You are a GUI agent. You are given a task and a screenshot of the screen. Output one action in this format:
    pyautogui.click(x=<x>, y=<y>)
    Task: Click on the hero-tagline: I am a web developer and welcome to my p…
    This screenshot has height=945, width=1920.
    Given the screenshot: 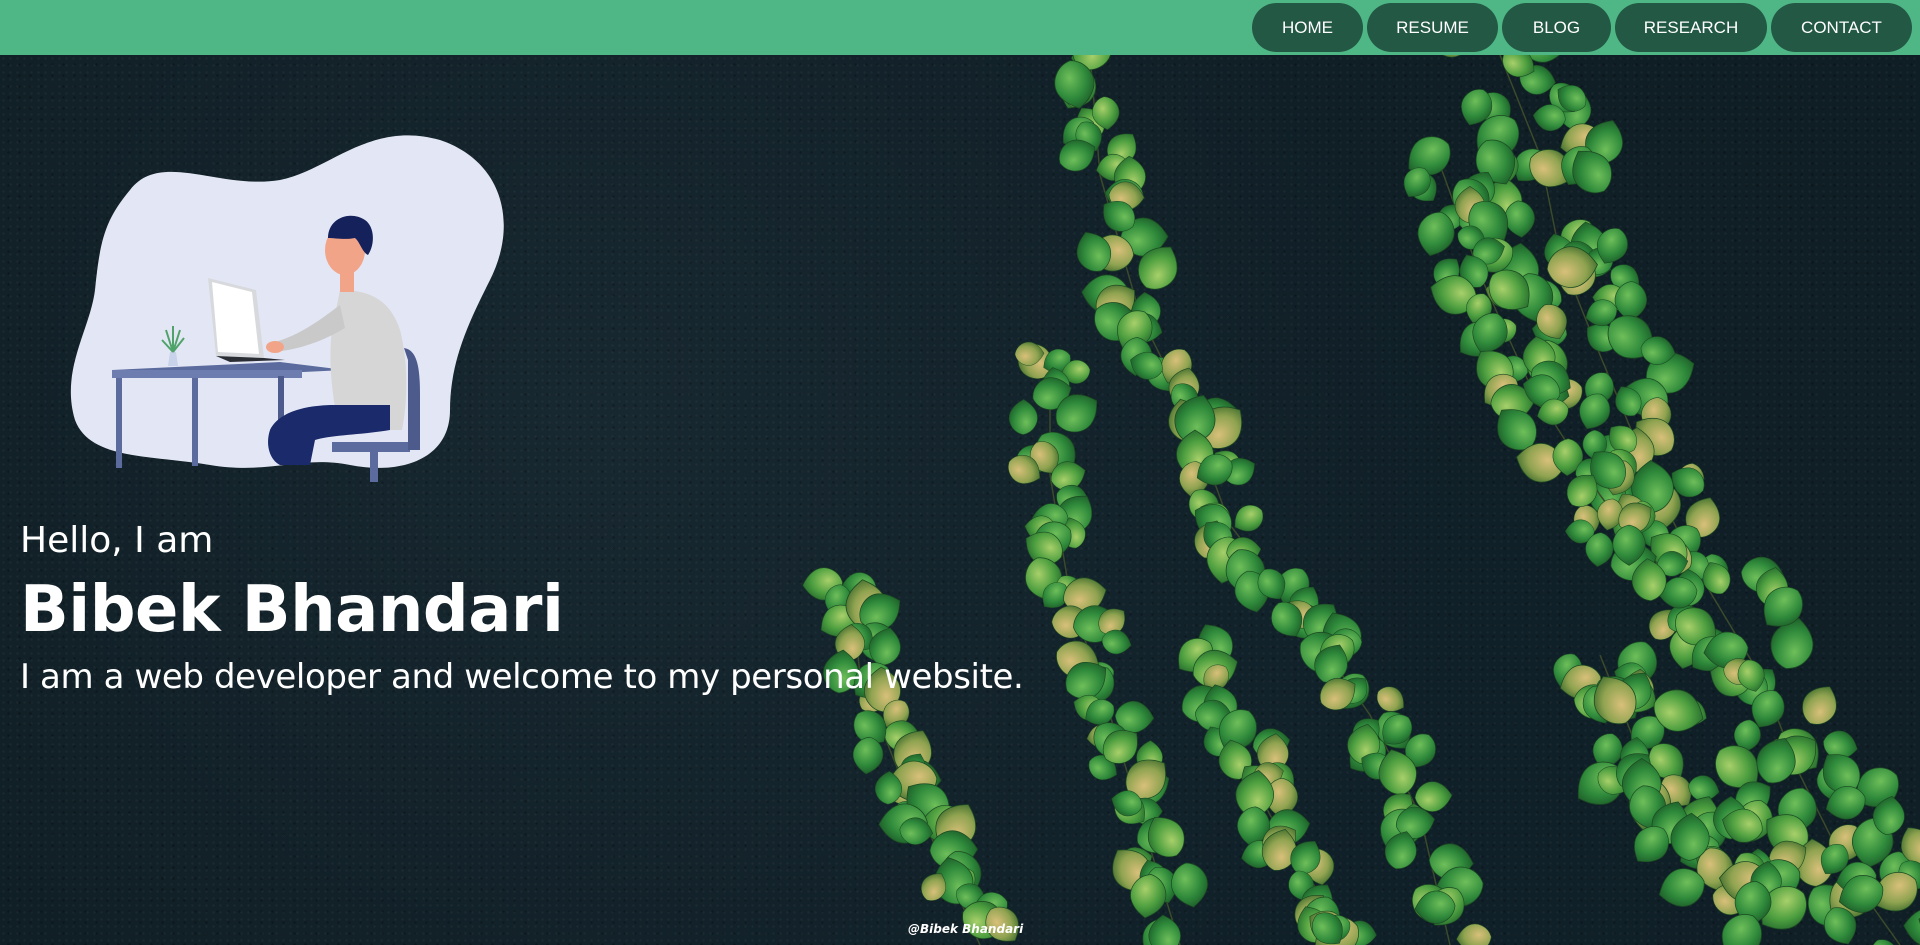 What is the action you would take?
    pyautogui.click(x=522, y=677)
    